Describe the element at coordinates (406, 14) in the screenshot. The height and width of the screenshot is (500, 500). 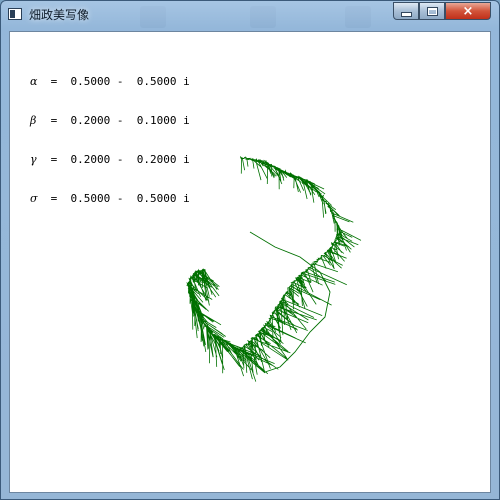
I see `minimize-icon` at that location.